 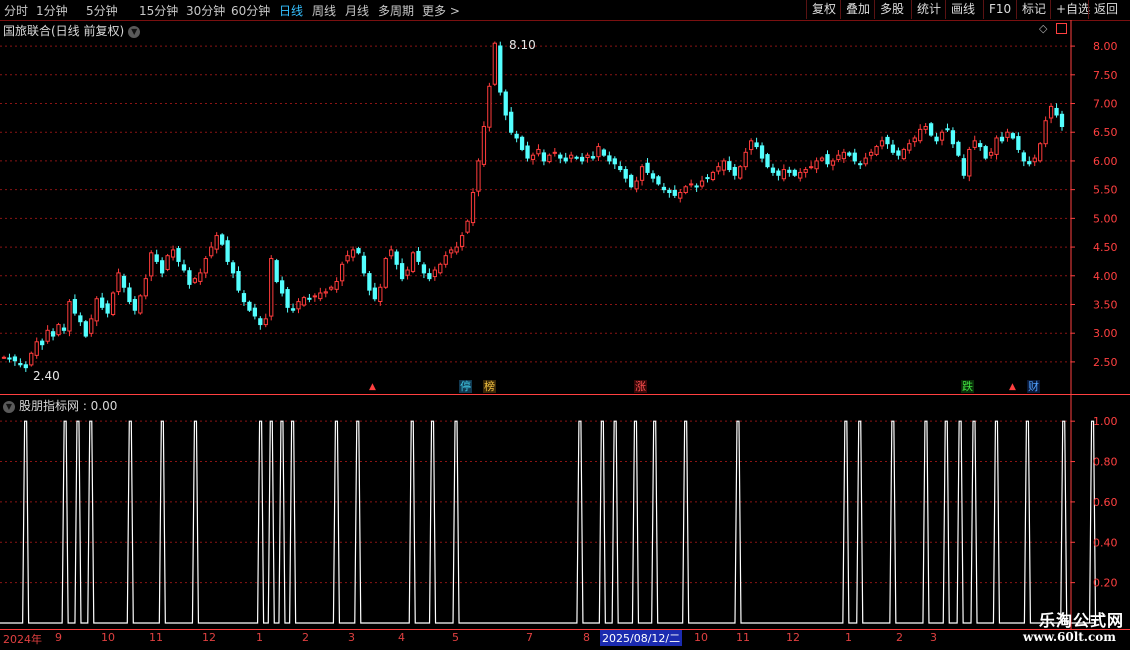 What do you see at coordinates (291, 10) in the screenshot?
I see `tab-daily: 日线` at bounding box center [291, 10].